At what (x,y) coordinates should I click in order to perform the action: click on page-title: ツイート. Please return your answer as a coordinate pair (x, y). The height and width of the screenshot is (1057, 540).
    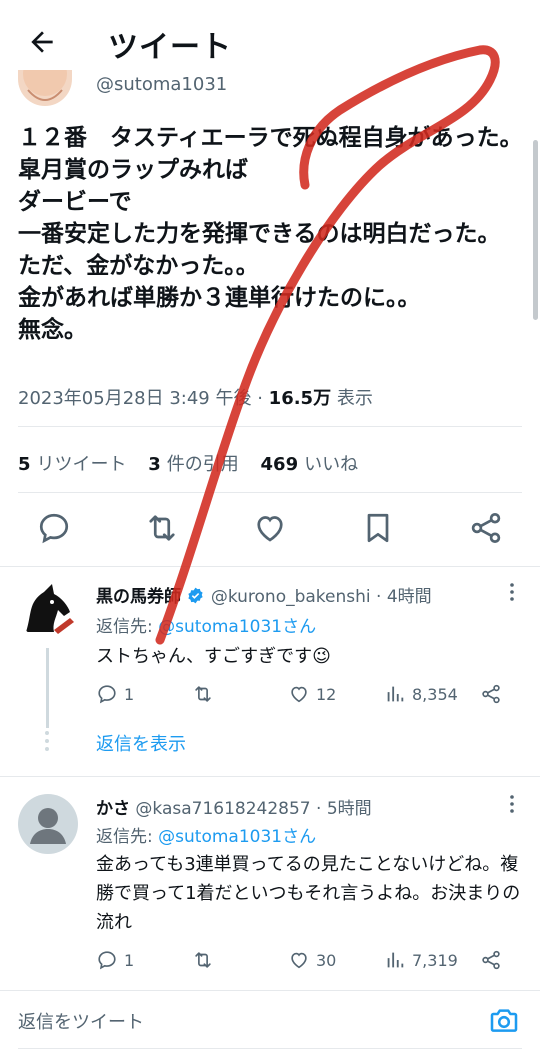
    Looking at the image, I should click on (170, 47).